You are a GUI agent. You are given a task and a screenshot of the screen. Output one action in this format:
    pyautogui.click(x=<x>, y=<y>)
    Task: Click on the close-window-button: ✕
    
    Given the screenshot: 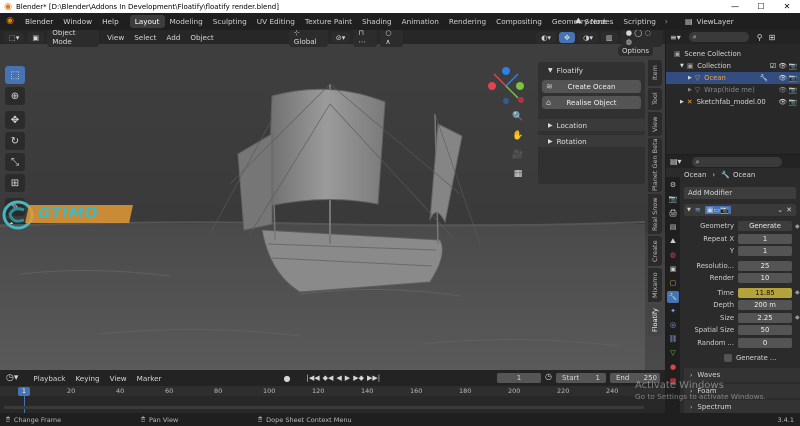 What is the action you would take?
    pyautogui.click(x=787, y=6)
    